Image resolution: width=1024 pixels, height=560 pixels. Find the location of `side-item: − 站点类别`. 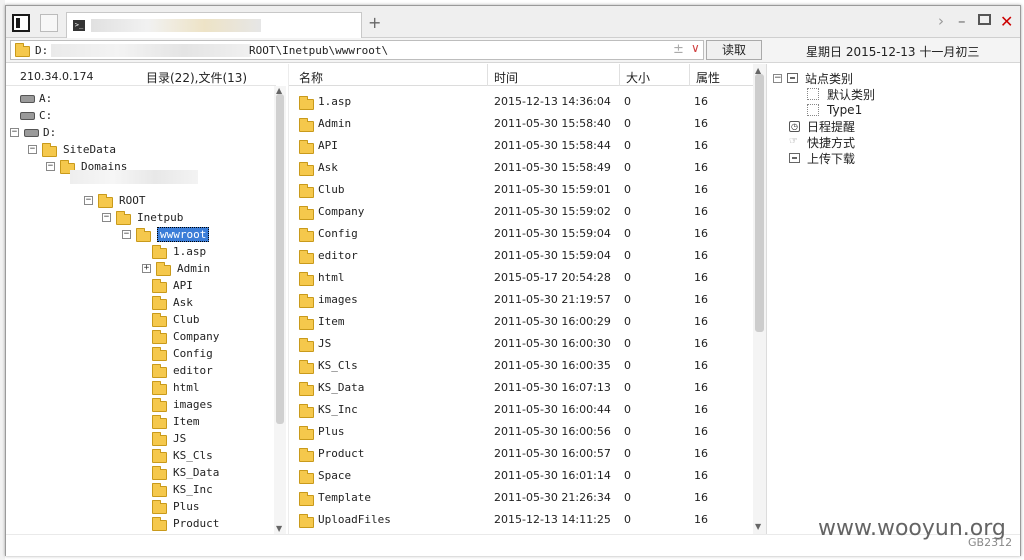

side-item: − 站点类别 is located at coordinates (813, 78).